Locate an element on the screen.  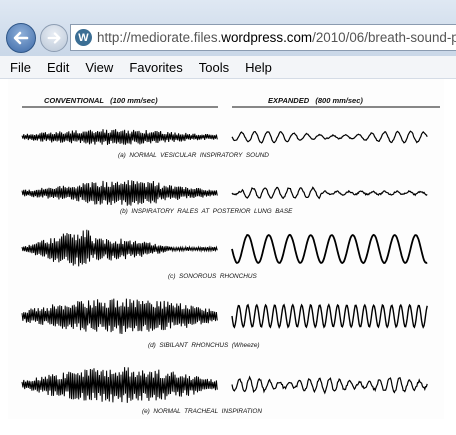
url-prefix: http://mediorate.files. is located at coordinates (159, 37).